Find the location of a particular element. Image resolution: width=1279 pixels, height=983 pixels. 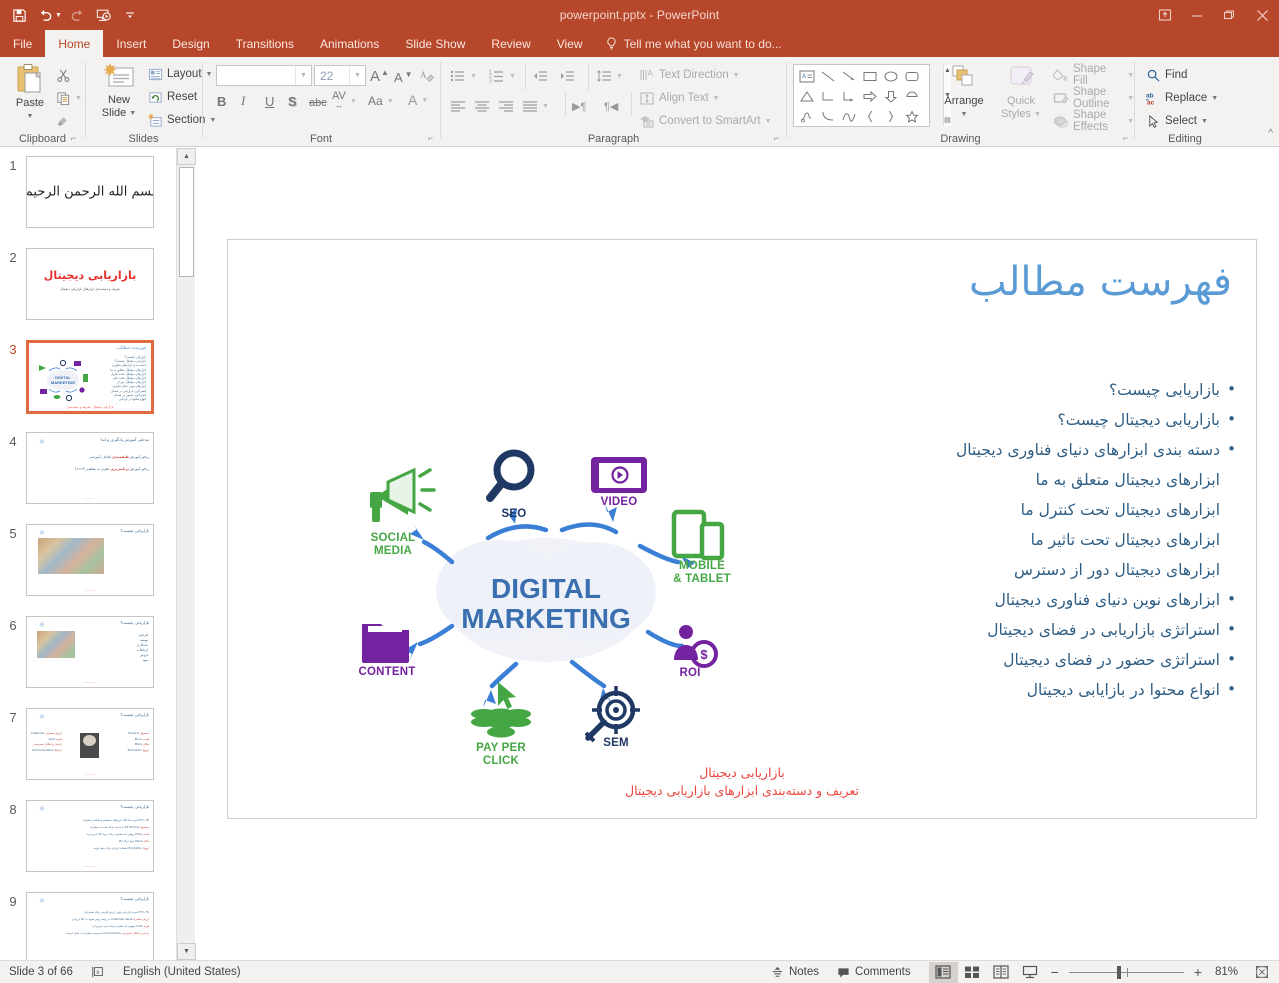

convert-to-smartart-button: Convert to SmartArt ▼ is located at coordinates (705, 121).